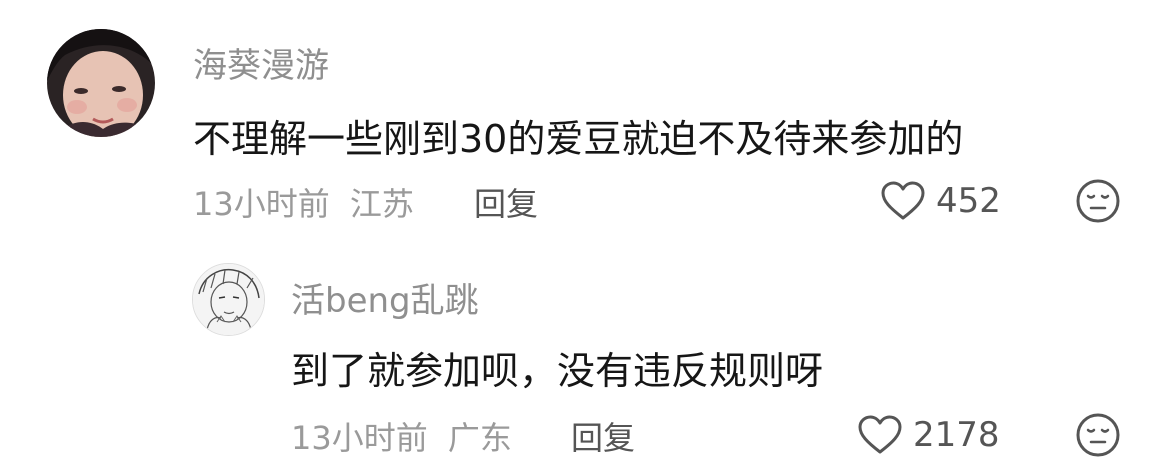 Image resolution: width=1169 pixels, height=467 pixels. I want to click on comment-meta: 13小时前 广东, so click(401, 436).